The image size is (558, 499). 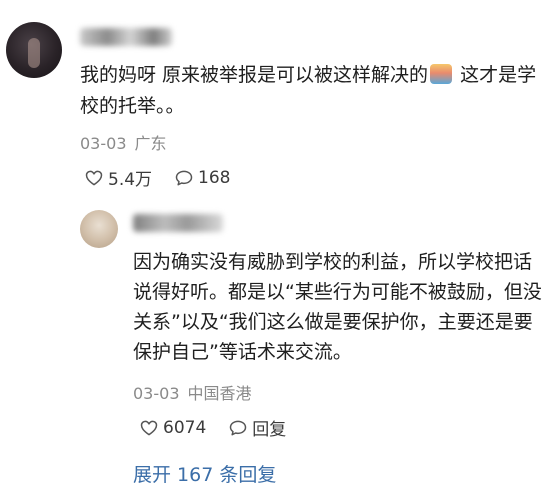 What do you see at coordinates (99, 229) in the screenshot?
I see `reply-user-avatar` at bounding box center [99, 229].